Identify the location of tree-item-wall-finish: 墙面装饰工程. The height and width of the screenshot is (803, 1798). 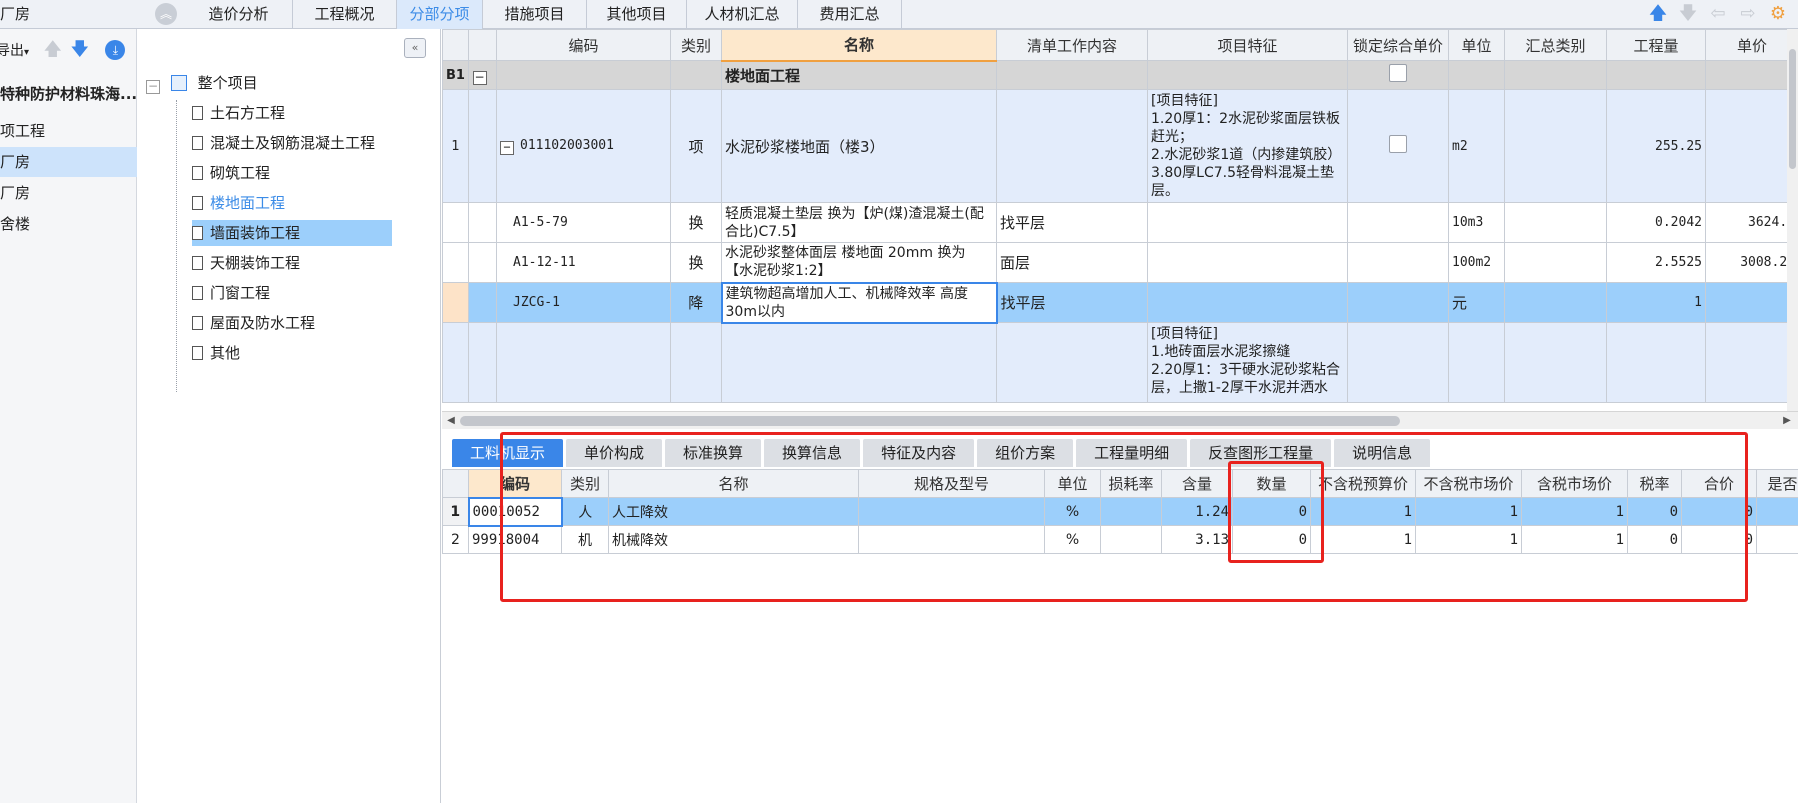
(292, 233).